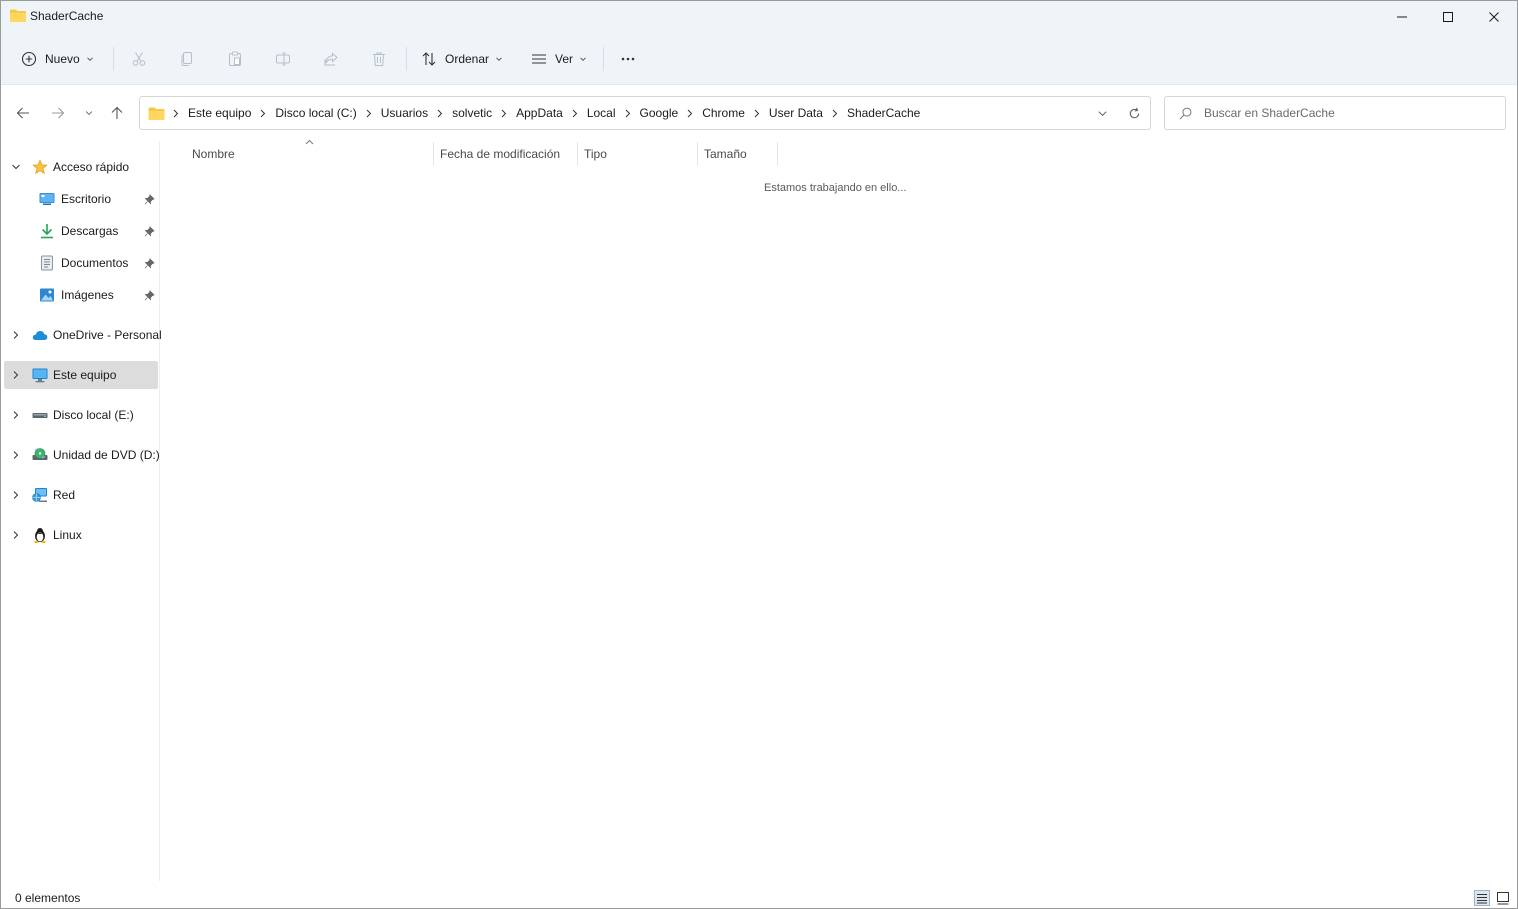 The image size is (1518, 909). Describe the element at coordinates (86, 199) in the screenshot. I see `sidebar-item-label: Escritorio` at that location.